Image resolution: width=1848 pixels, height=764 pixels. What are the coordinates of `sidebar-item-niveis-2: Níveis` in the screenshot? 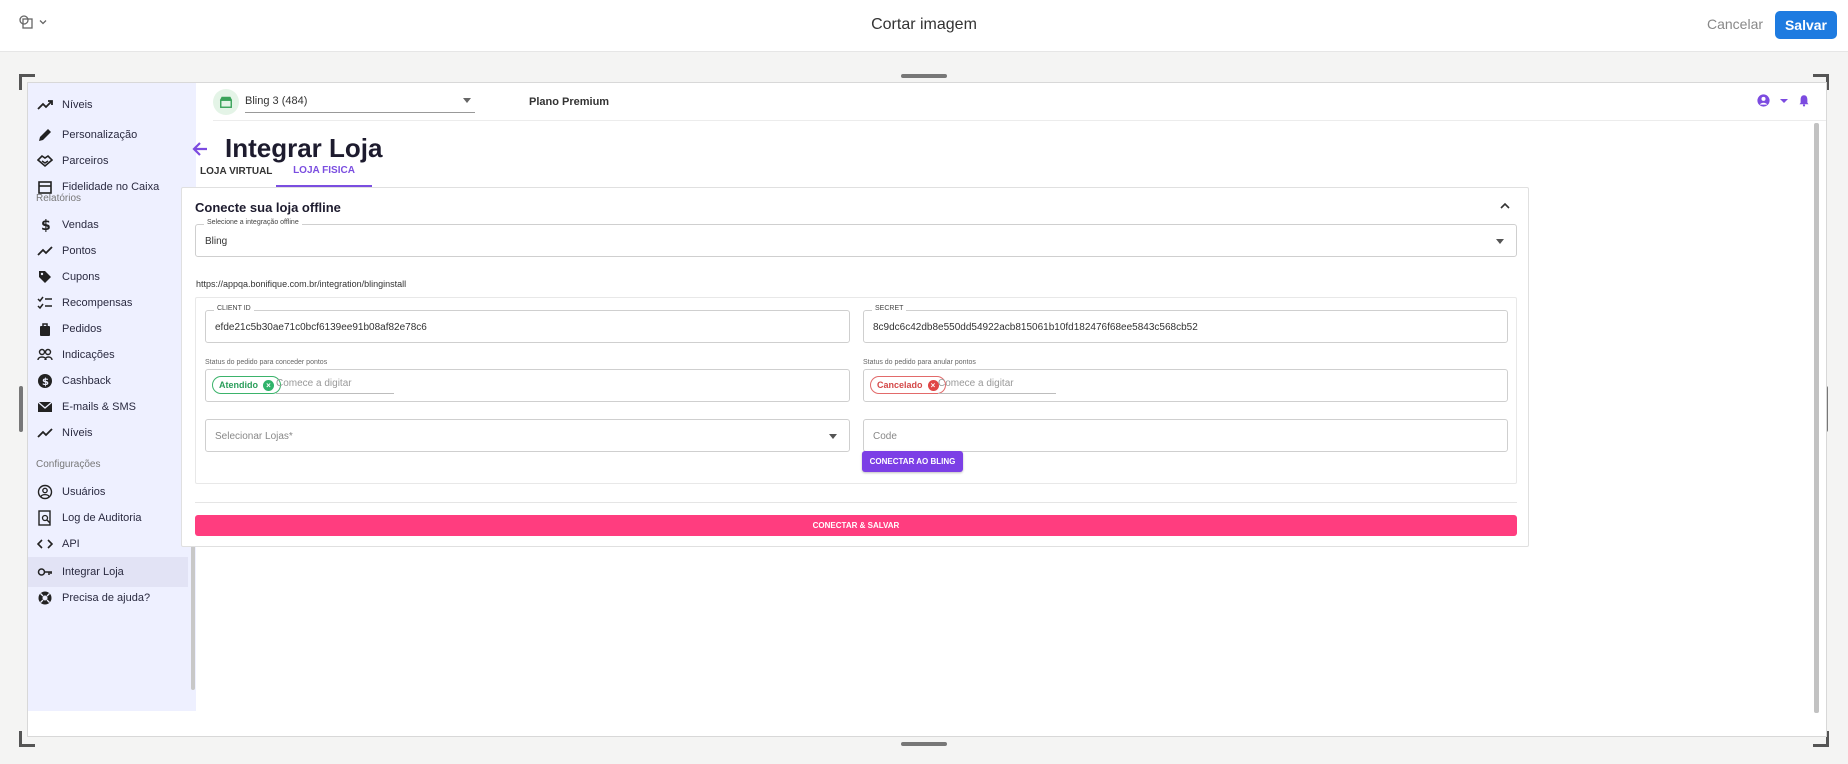 It's located at (108, 433).